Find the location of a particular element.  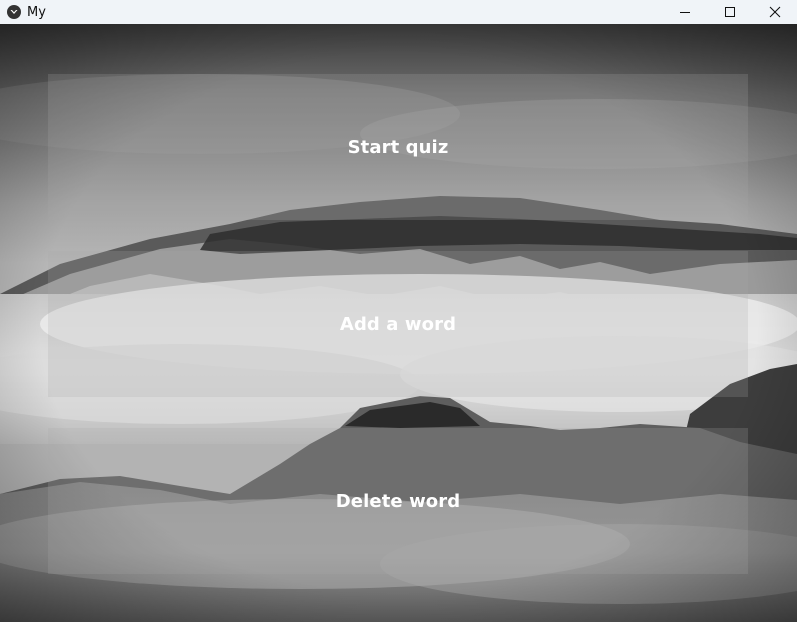

window-controls is located at coordinates (729, 12).